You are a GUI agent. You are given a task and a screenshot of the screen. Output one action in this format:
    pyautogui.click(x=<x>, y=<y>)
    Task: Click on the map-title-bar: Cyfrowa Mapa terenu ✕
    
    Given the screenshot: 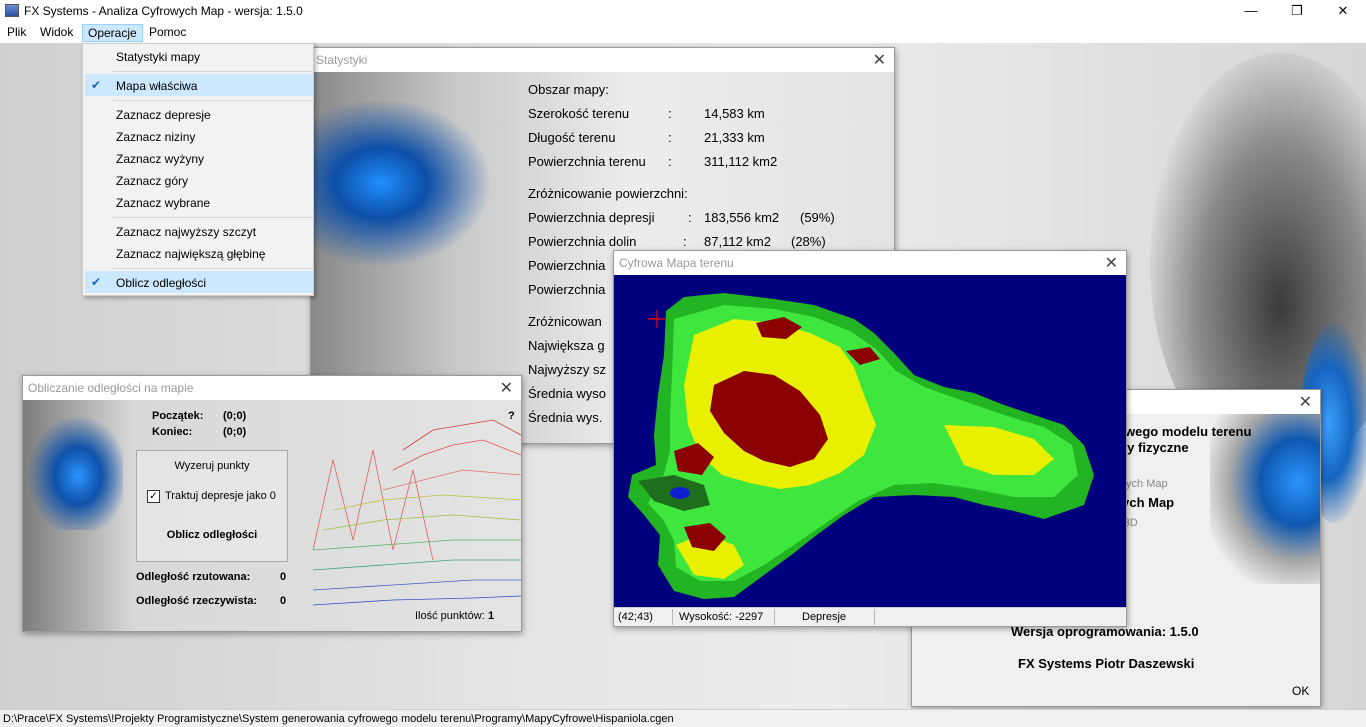 What is the action you would take?
    pyautogui.click(x=870, y=263)
    